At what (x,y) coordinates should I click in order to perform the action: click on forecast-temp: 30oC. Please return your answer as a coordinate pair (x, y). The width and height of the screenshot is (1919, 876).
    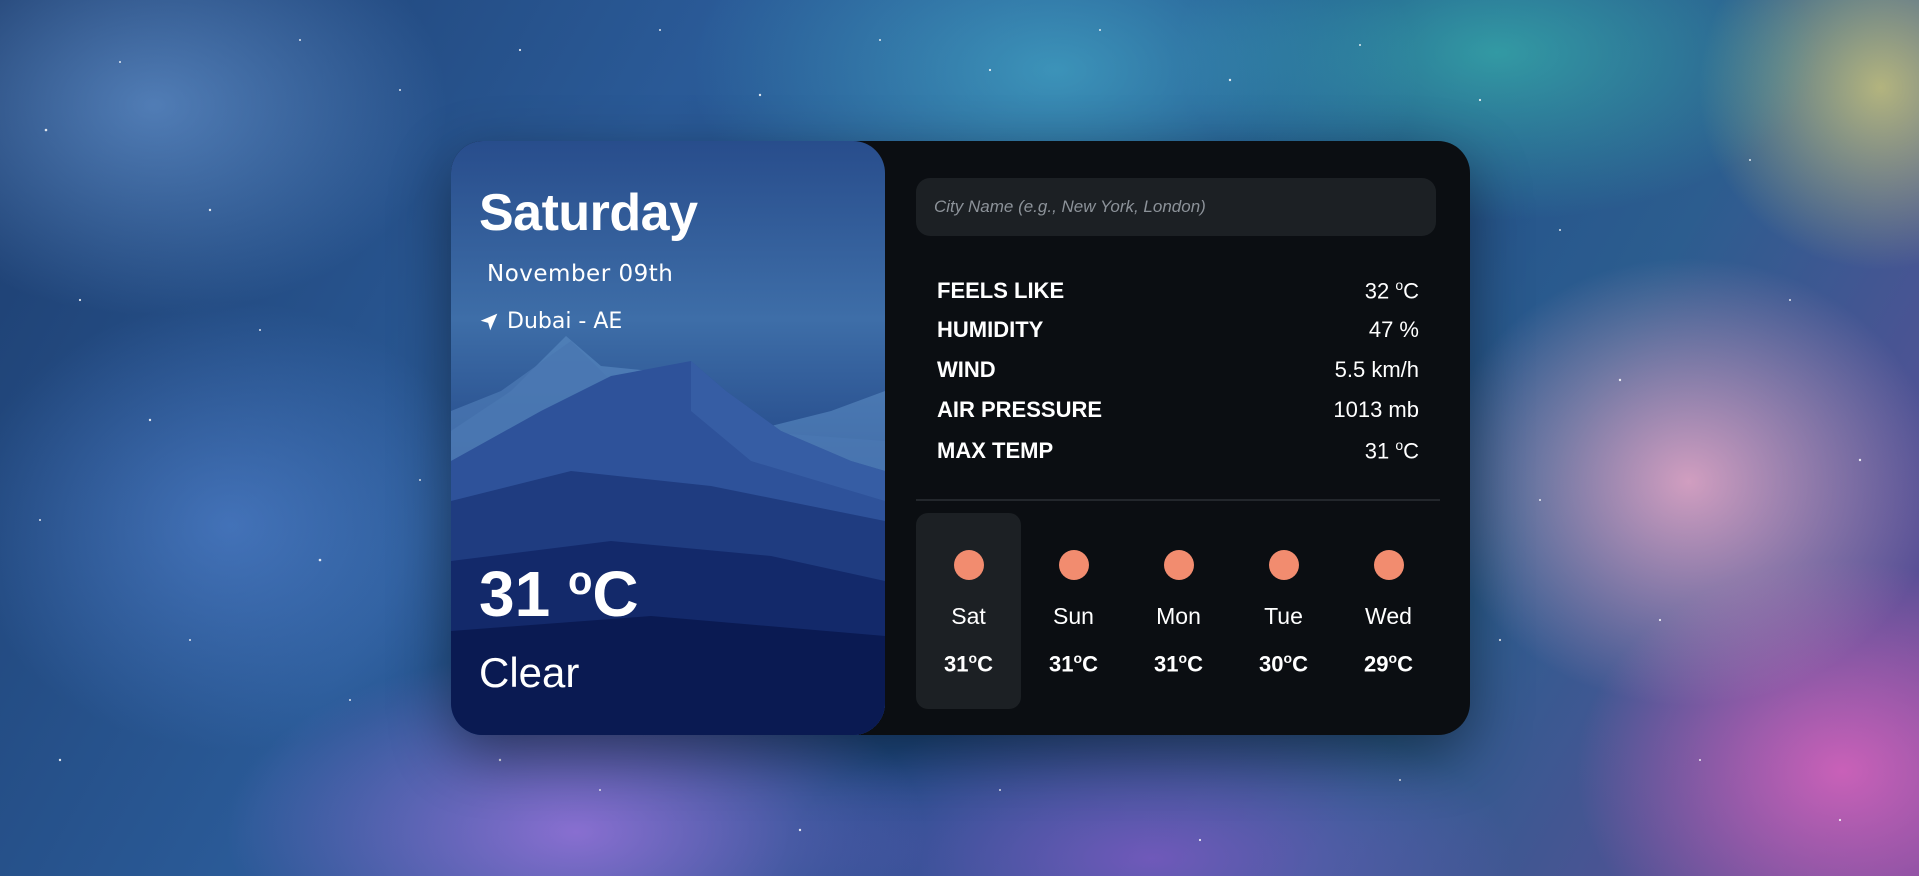
    Looking at the image, I should click on (1283, 663).